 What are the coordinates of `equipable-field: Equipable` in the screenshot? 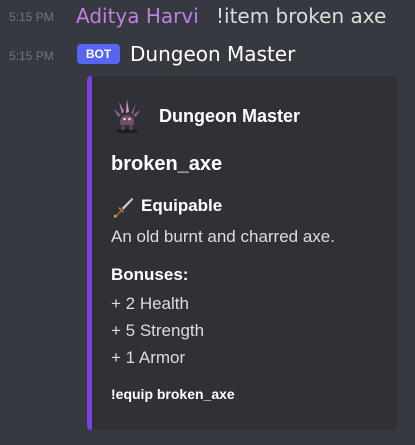 It's located at (251, 206).